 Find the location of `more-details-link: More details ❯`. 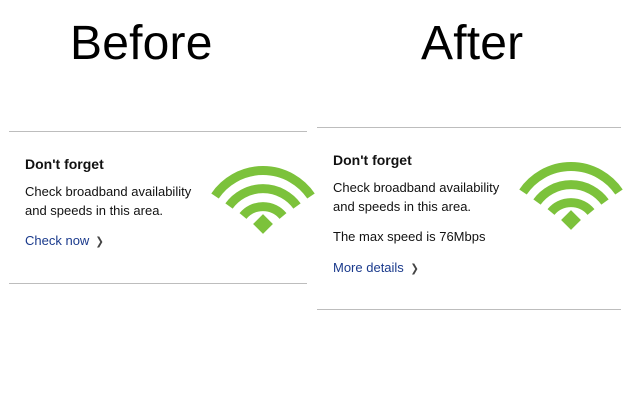

more-details-link: More details ❯ is located at coordinates (376, 267).